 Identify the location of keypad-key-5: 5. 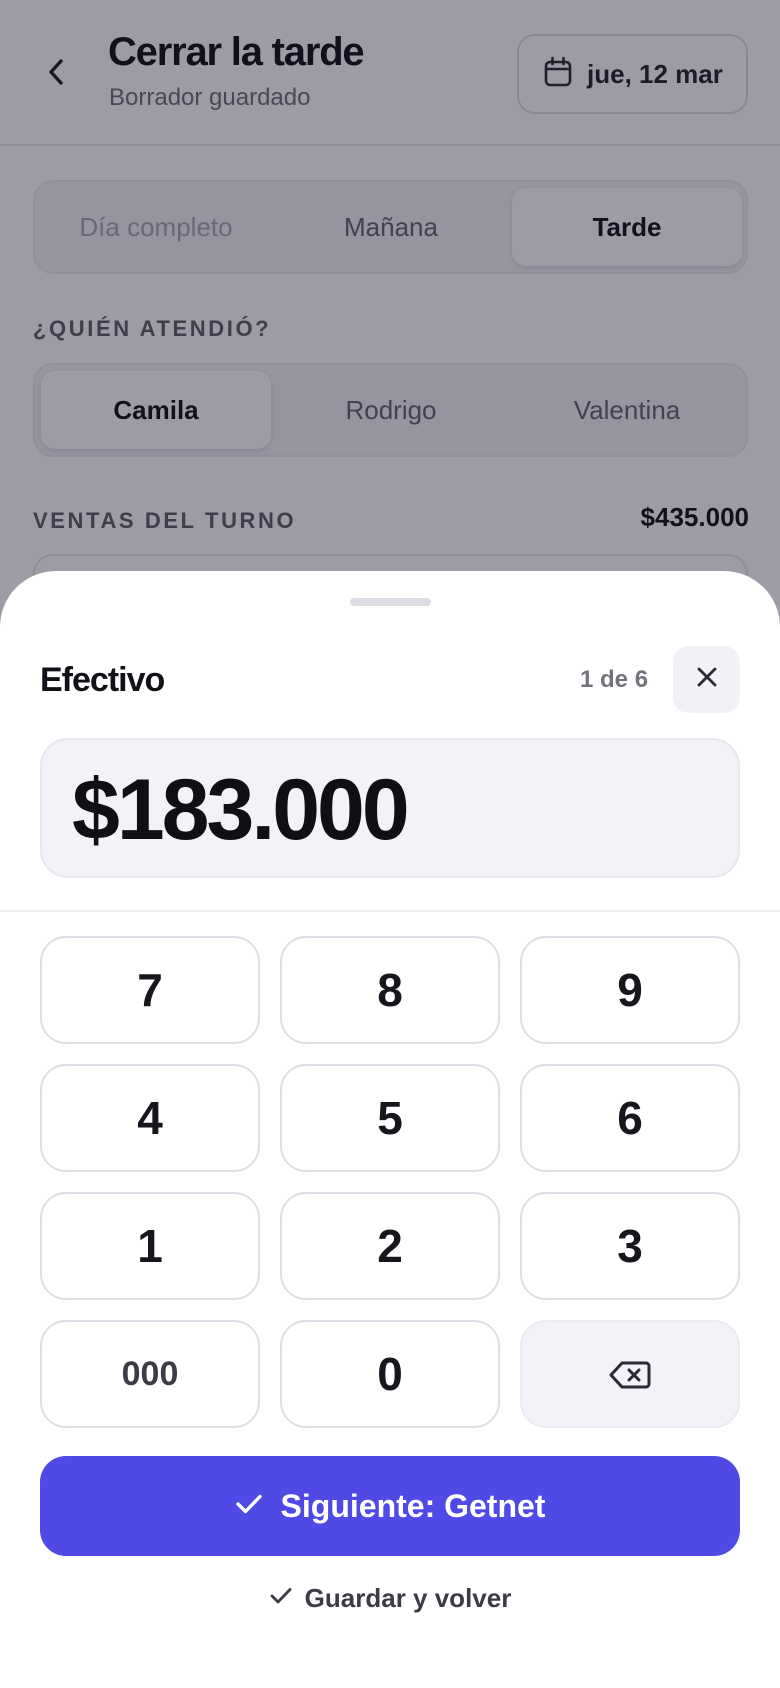
(390, 1118).